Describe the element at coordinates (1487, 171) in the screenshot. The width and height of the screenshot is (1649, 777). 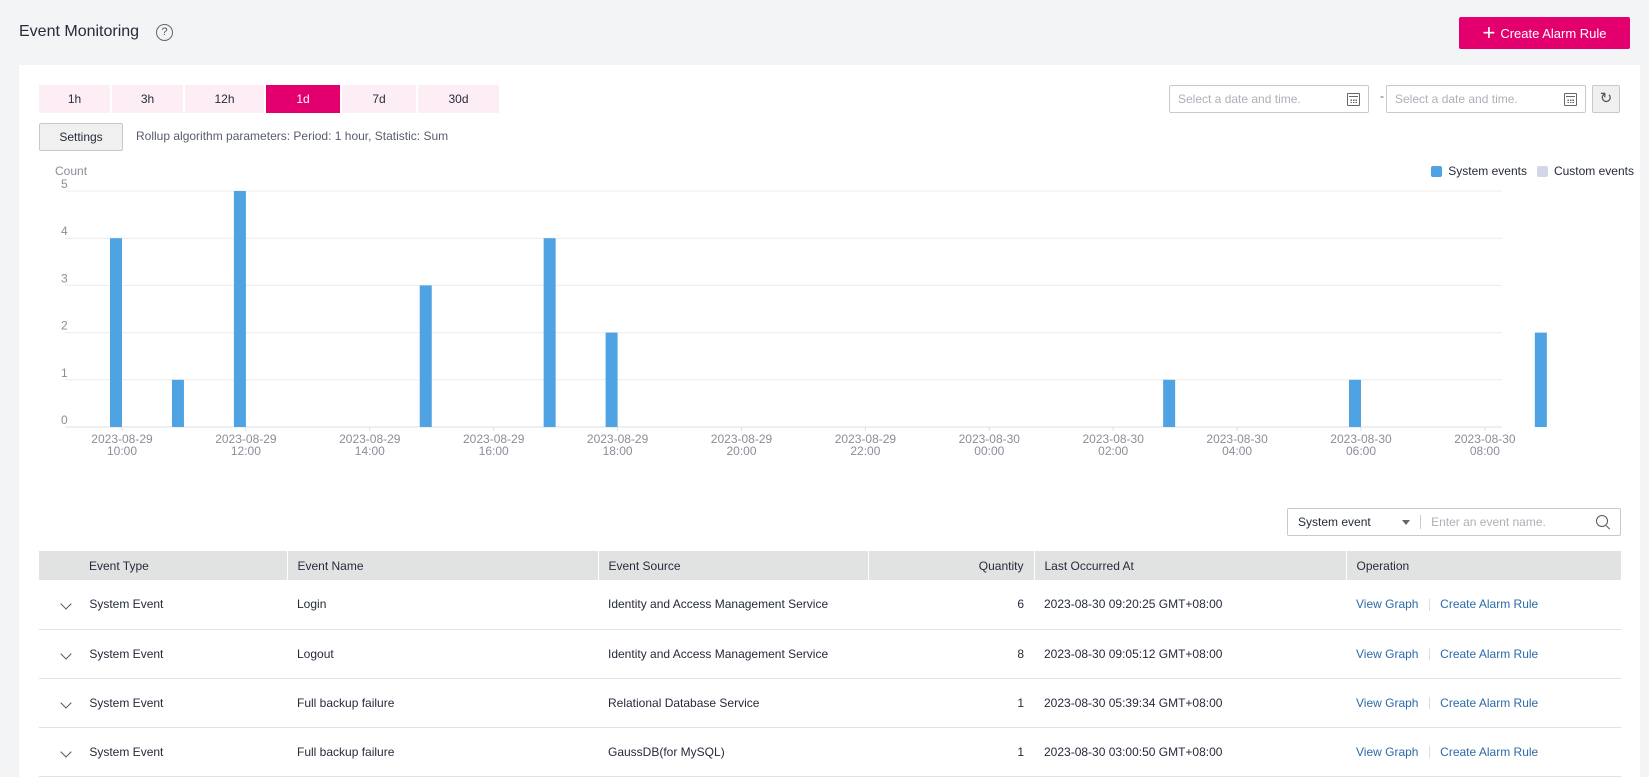
I see `legend-label: System events` at that location.